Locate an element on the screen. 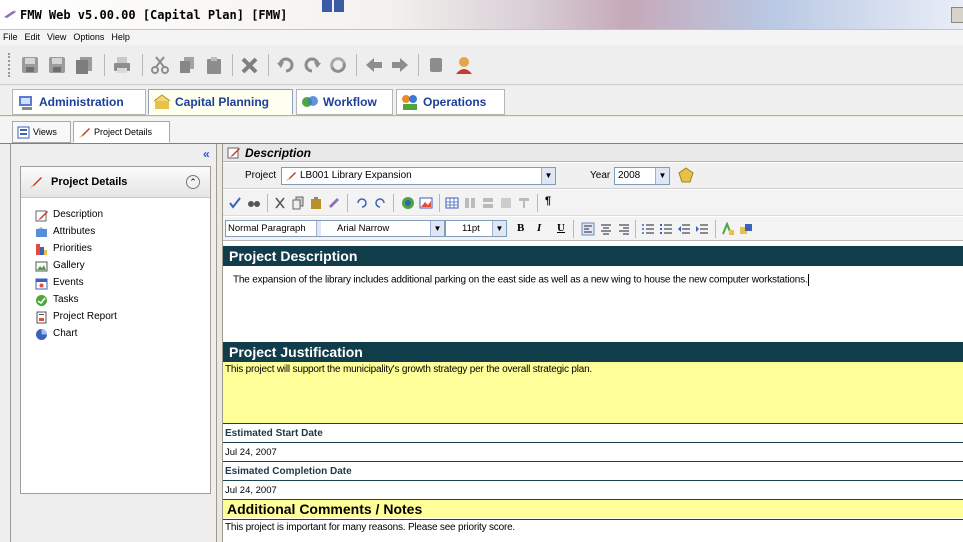 The image size is (963, 542). tab-administration: Administration is located at coordinates (79, 102).